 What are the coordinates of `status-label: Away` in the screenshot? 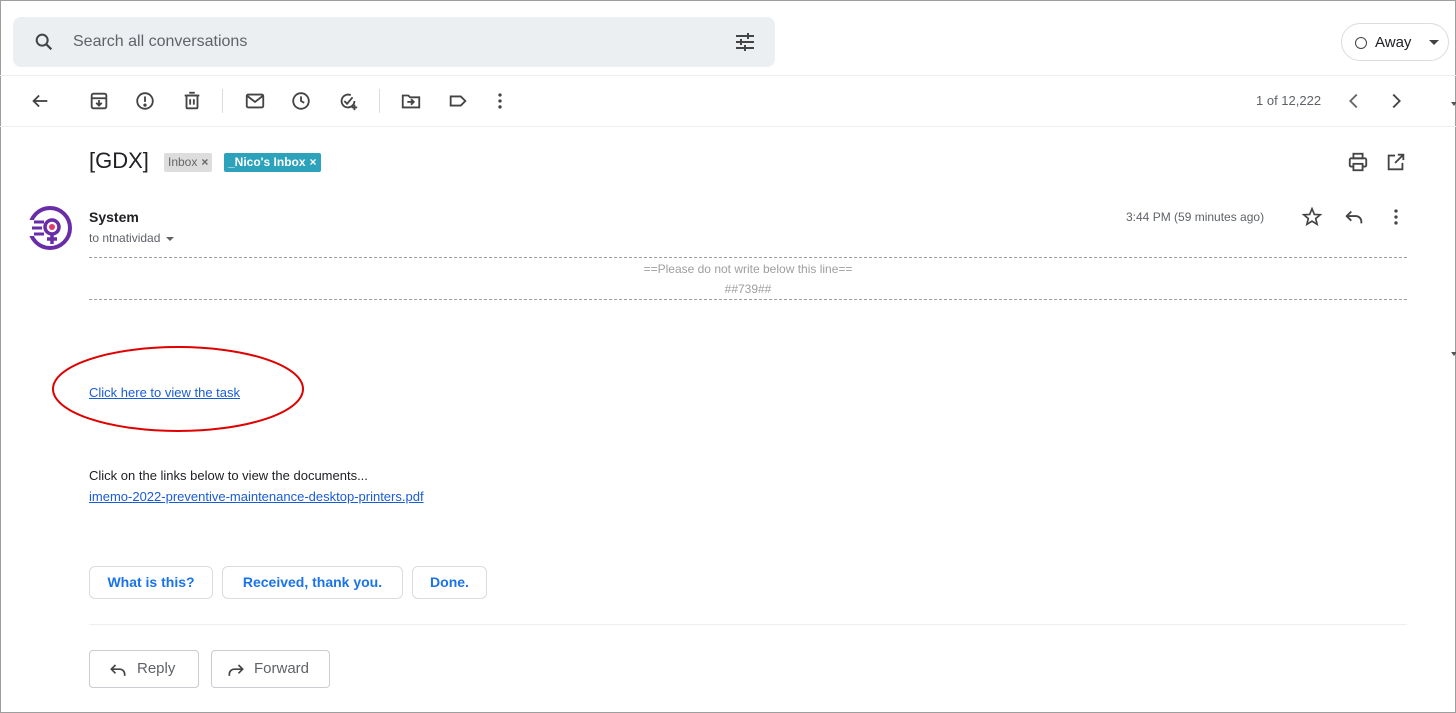 It's located at (1393, 42).